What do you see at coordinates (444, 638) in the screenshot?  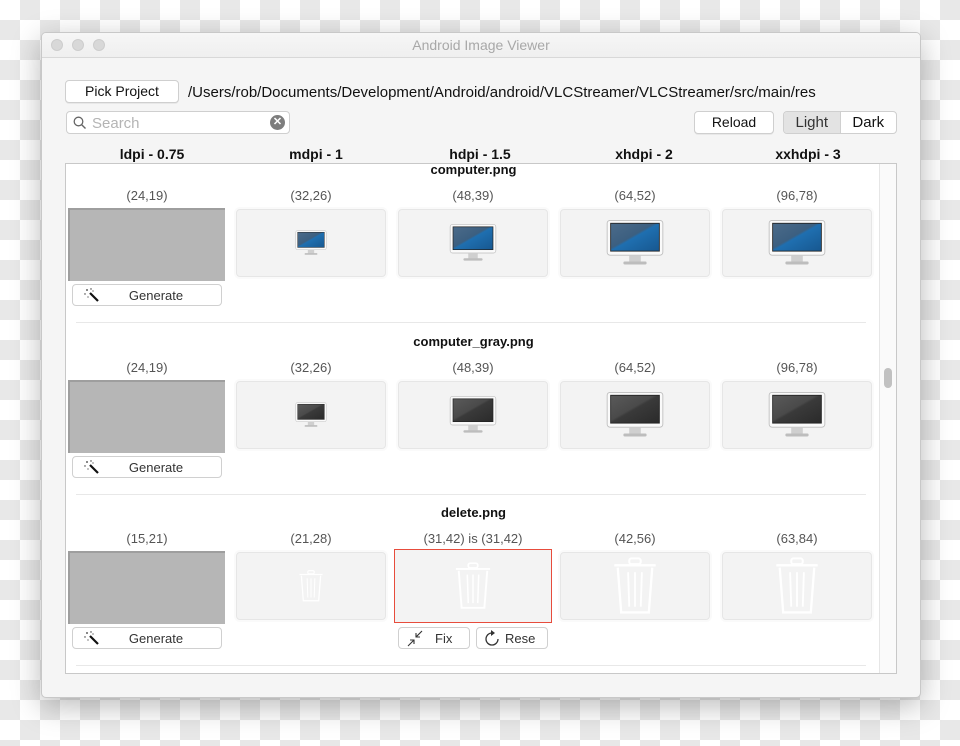 I see `fix-label: Fix` at bounding box center [444, 638].